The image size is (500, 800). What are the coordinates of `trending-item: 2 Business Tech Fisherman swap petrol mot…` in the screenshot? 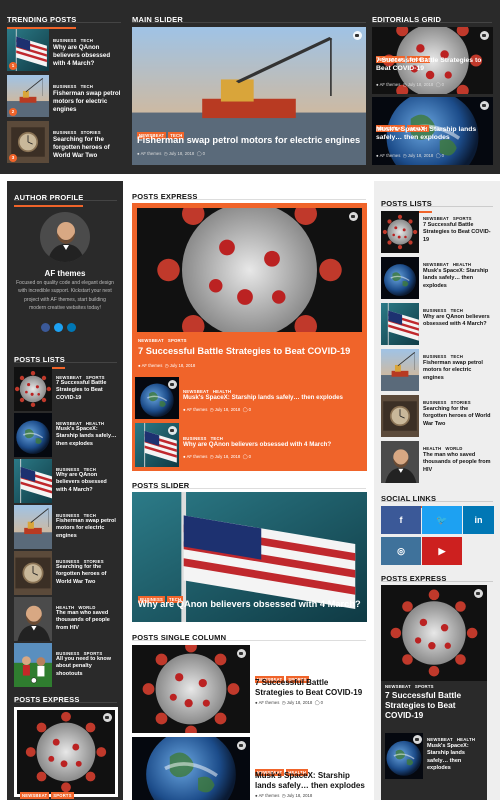 It's located at (64, 96).